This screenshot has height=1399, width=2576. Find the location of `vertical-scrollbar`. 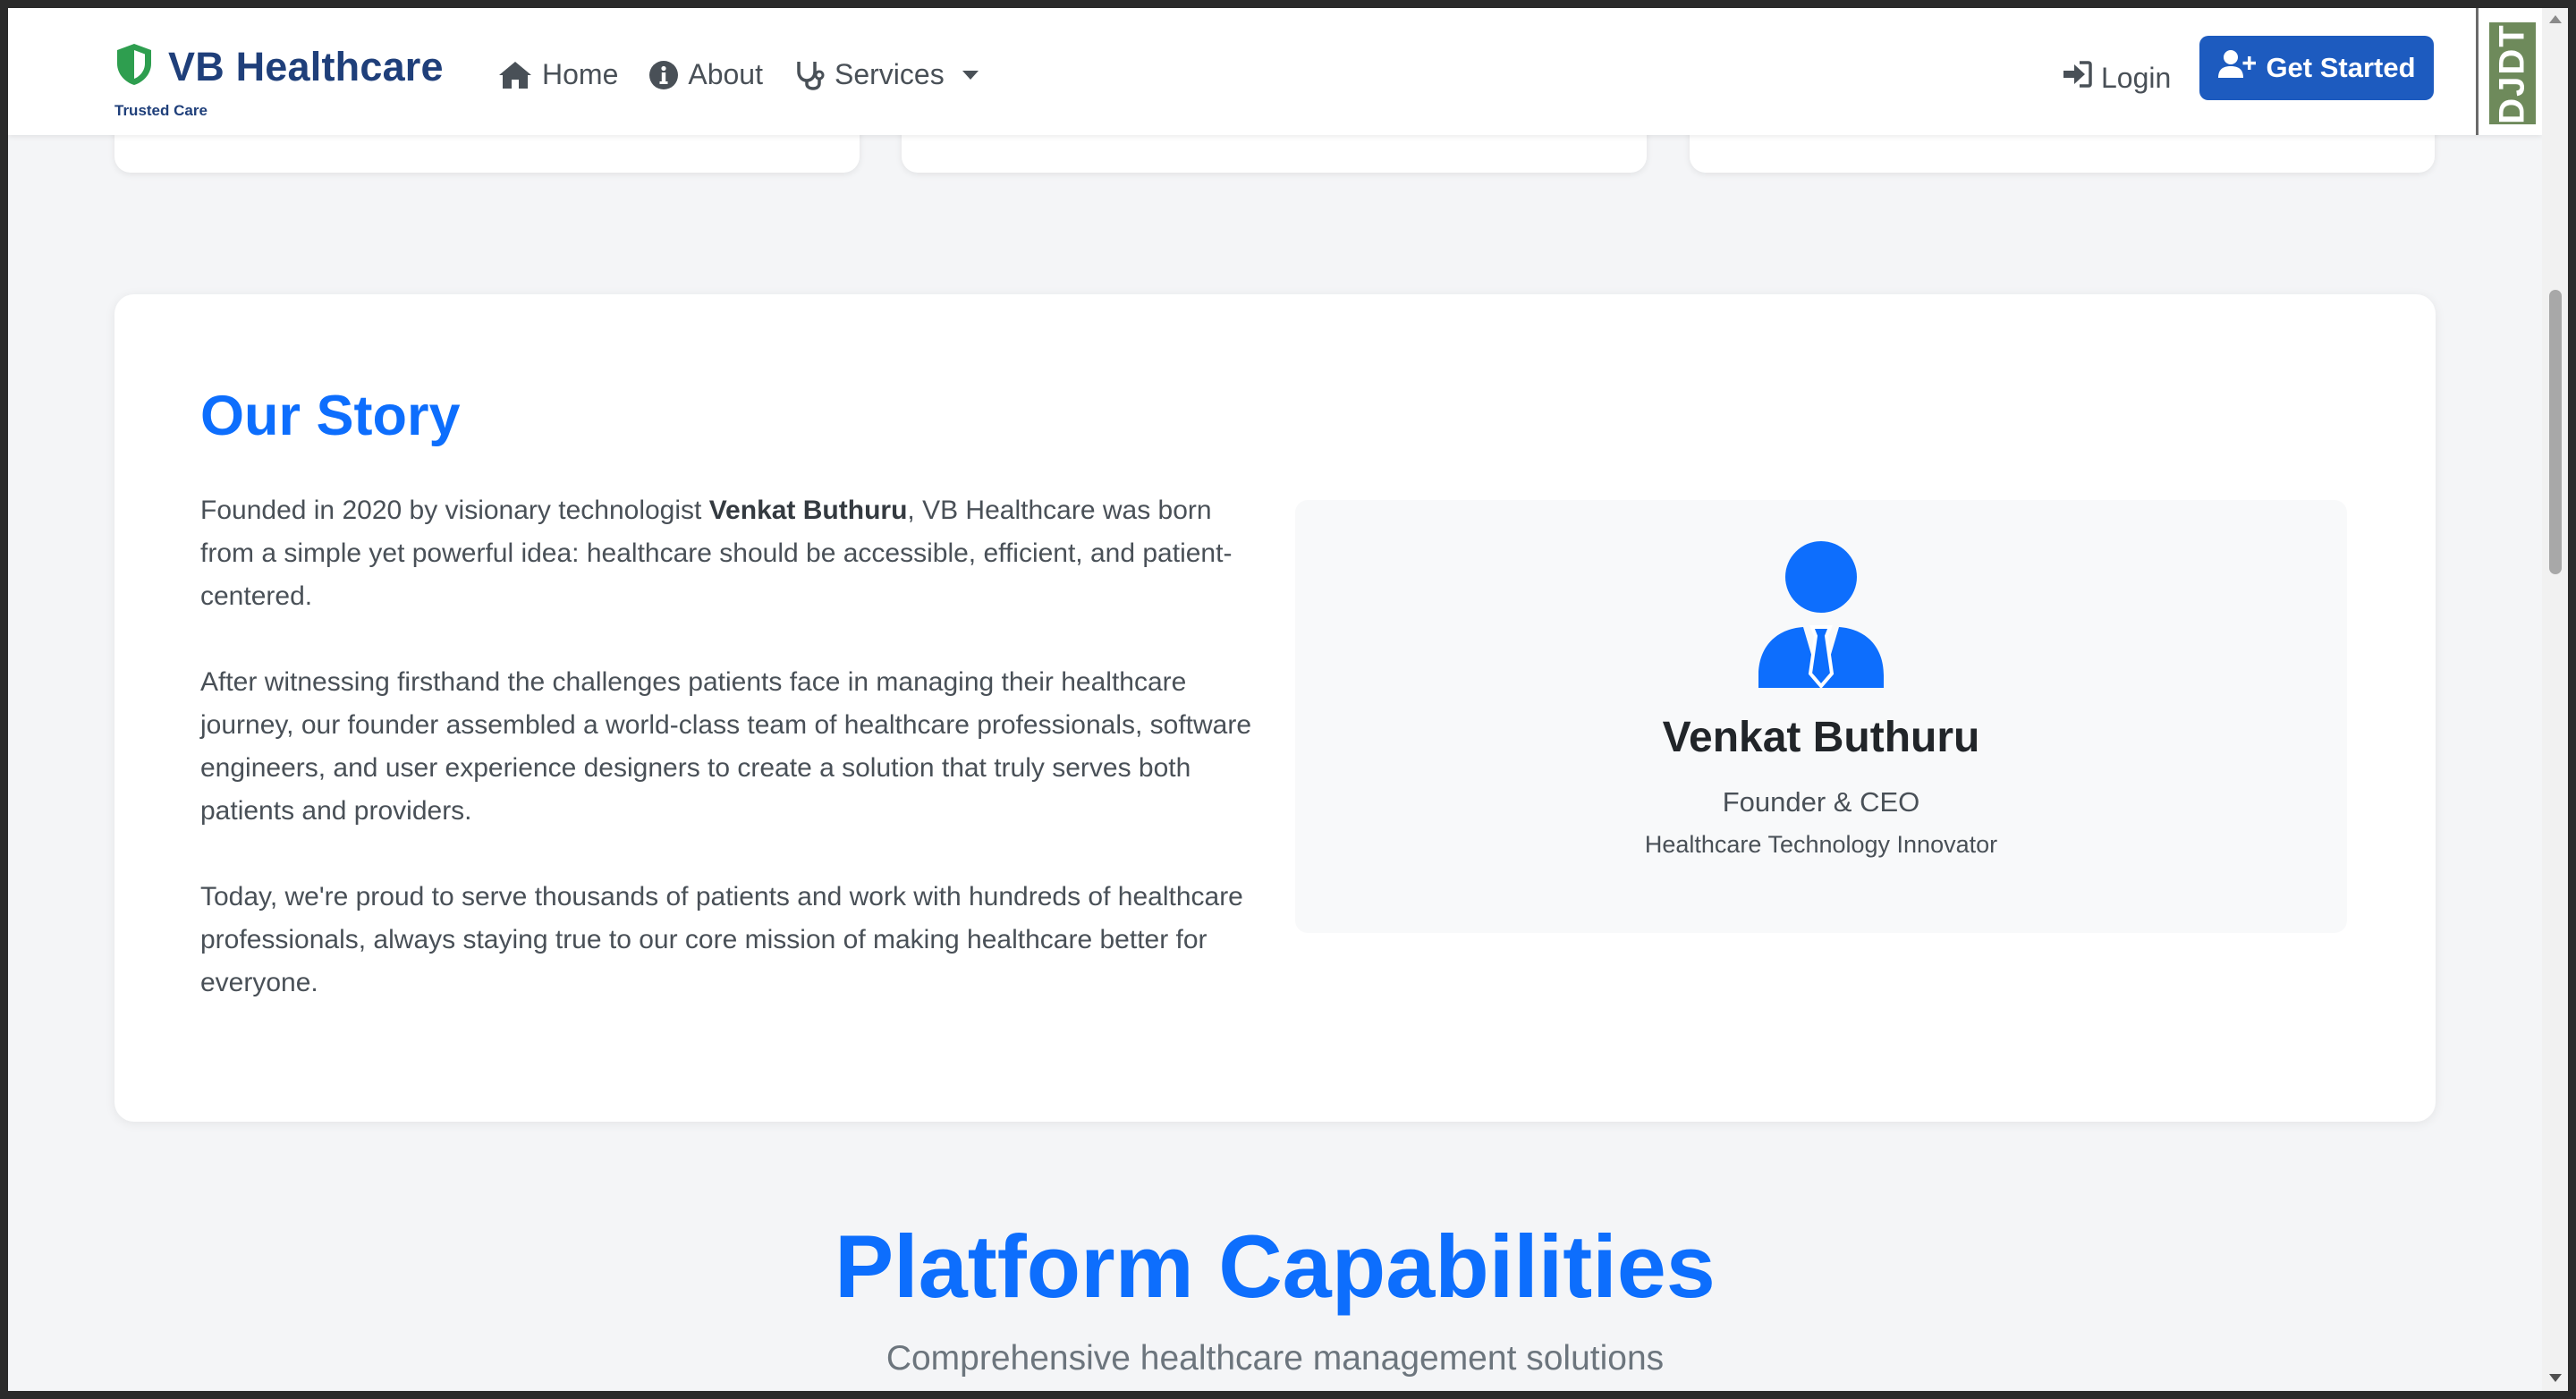

vertical-scrollbar is located at coordinates (2555, 699).